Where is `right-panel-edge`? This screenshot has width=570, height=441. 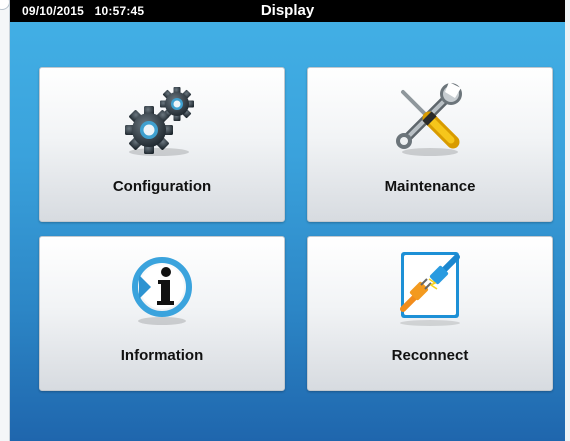 right-panel-edge is located at coordinates (567, 220).